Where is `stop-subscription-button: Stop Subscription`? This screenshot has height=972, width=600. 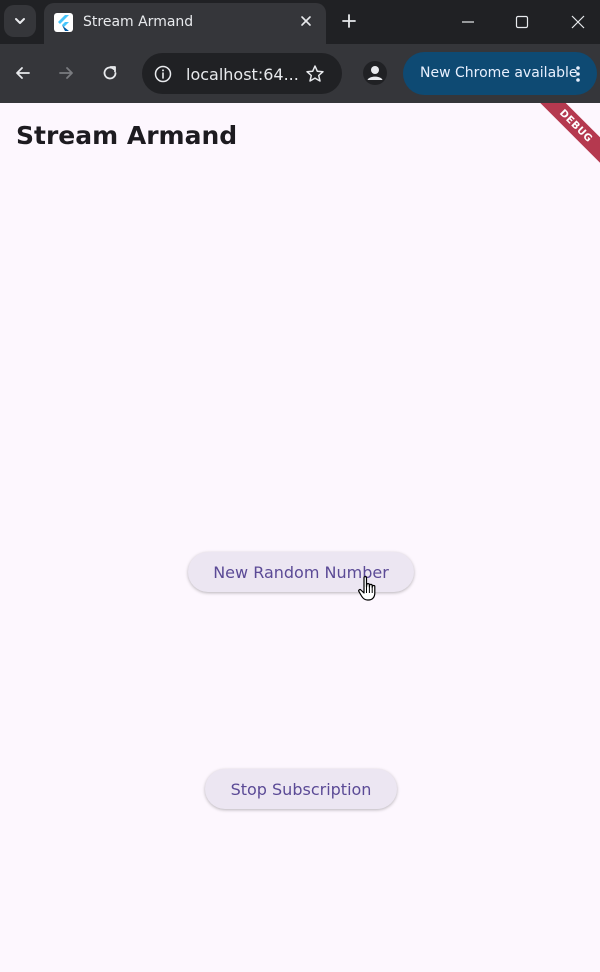 stop-subscription-button: Stop Subscription is located at coordinates (301, 789).